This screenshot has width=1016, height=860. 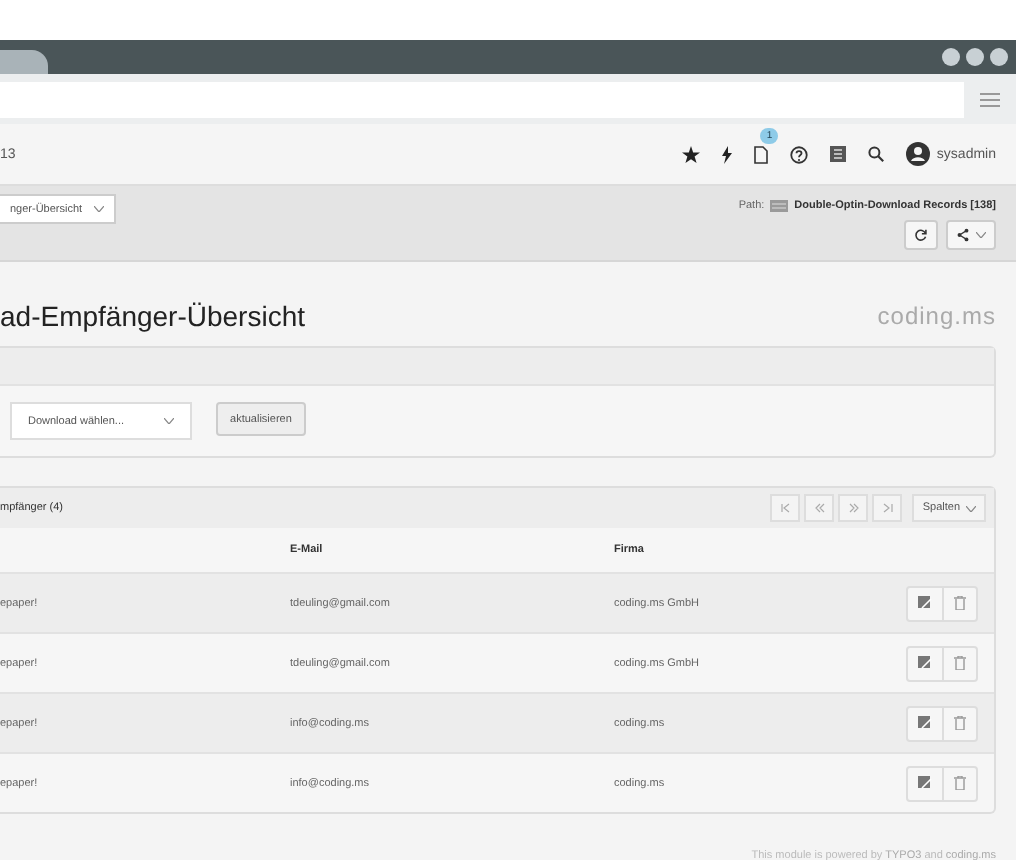 I want to click on previous-page-icon, so click(x=819, y=508).